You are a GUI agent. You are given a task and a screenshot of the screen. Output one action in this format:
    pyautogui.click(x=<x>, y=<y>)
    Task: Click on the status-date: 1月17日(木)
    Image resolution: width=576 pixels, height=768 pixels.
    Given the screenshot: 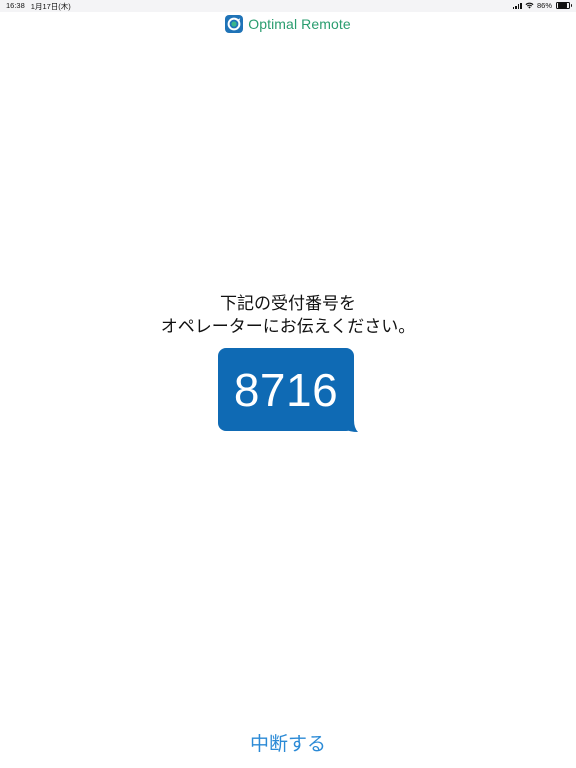 What is the action you would take?
    pyautogui.click(x=50, y=6)
    